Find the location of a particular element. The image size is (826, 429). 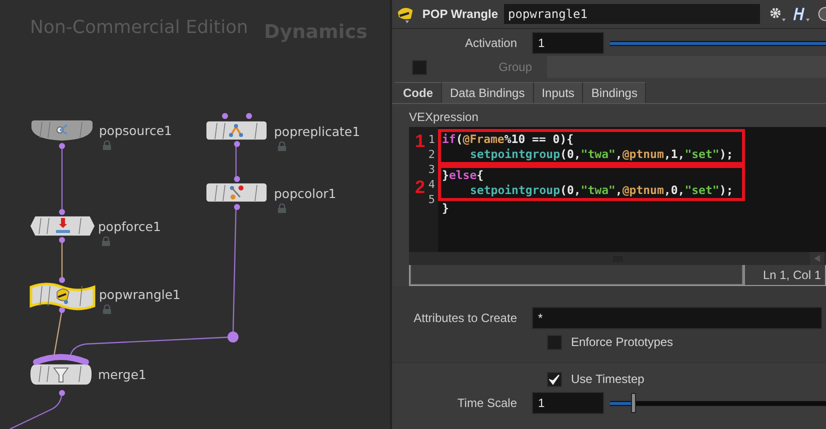

code-line: setpointgroup(0,"twa",@ptnum,0,"set"); is located at coordinates (601, 190).